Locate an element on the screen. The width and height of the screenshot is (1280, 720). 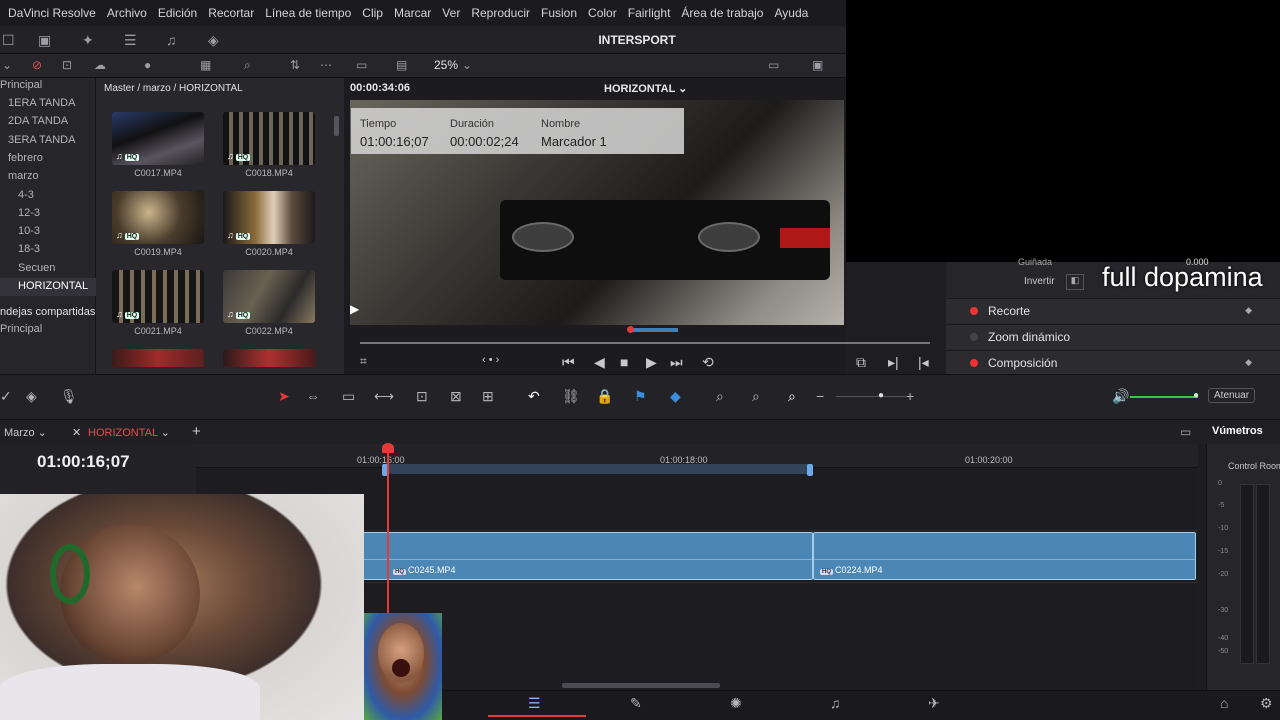
in-out-range is located at coordinates (598, 469).